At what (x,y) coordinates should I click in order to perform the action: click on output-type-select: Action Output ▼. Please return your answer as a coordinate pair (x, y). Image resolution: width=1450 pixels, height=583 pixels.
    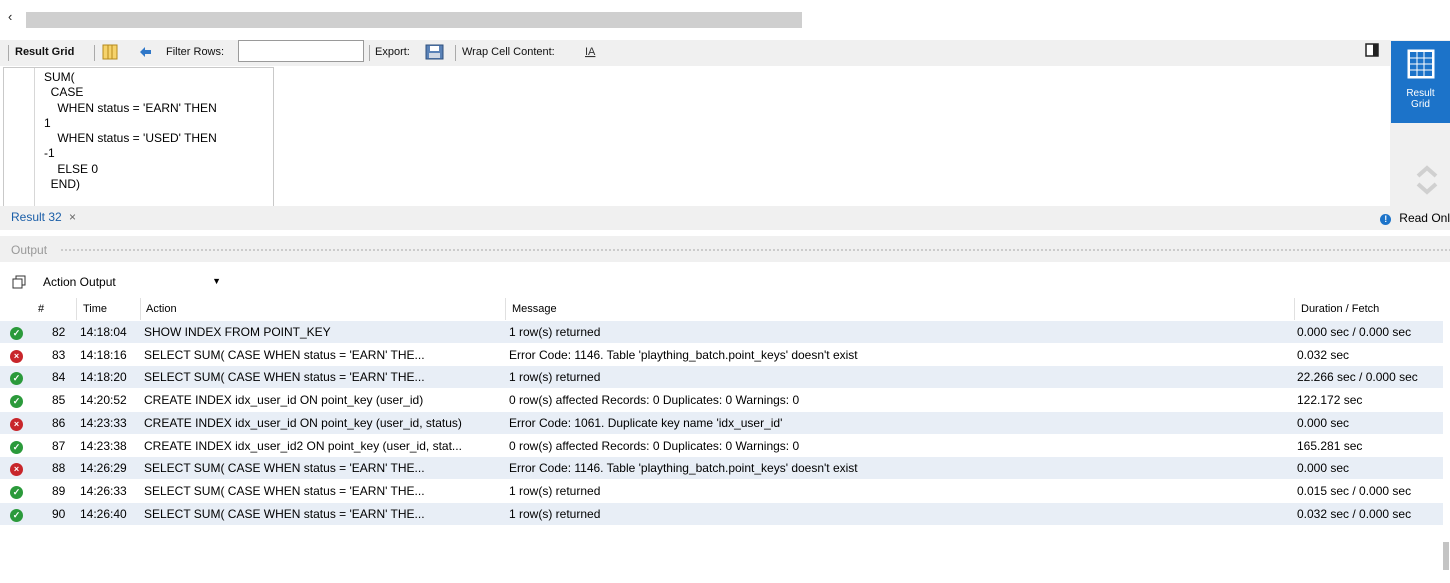
    Looking at the image, I should click on (132, 282).